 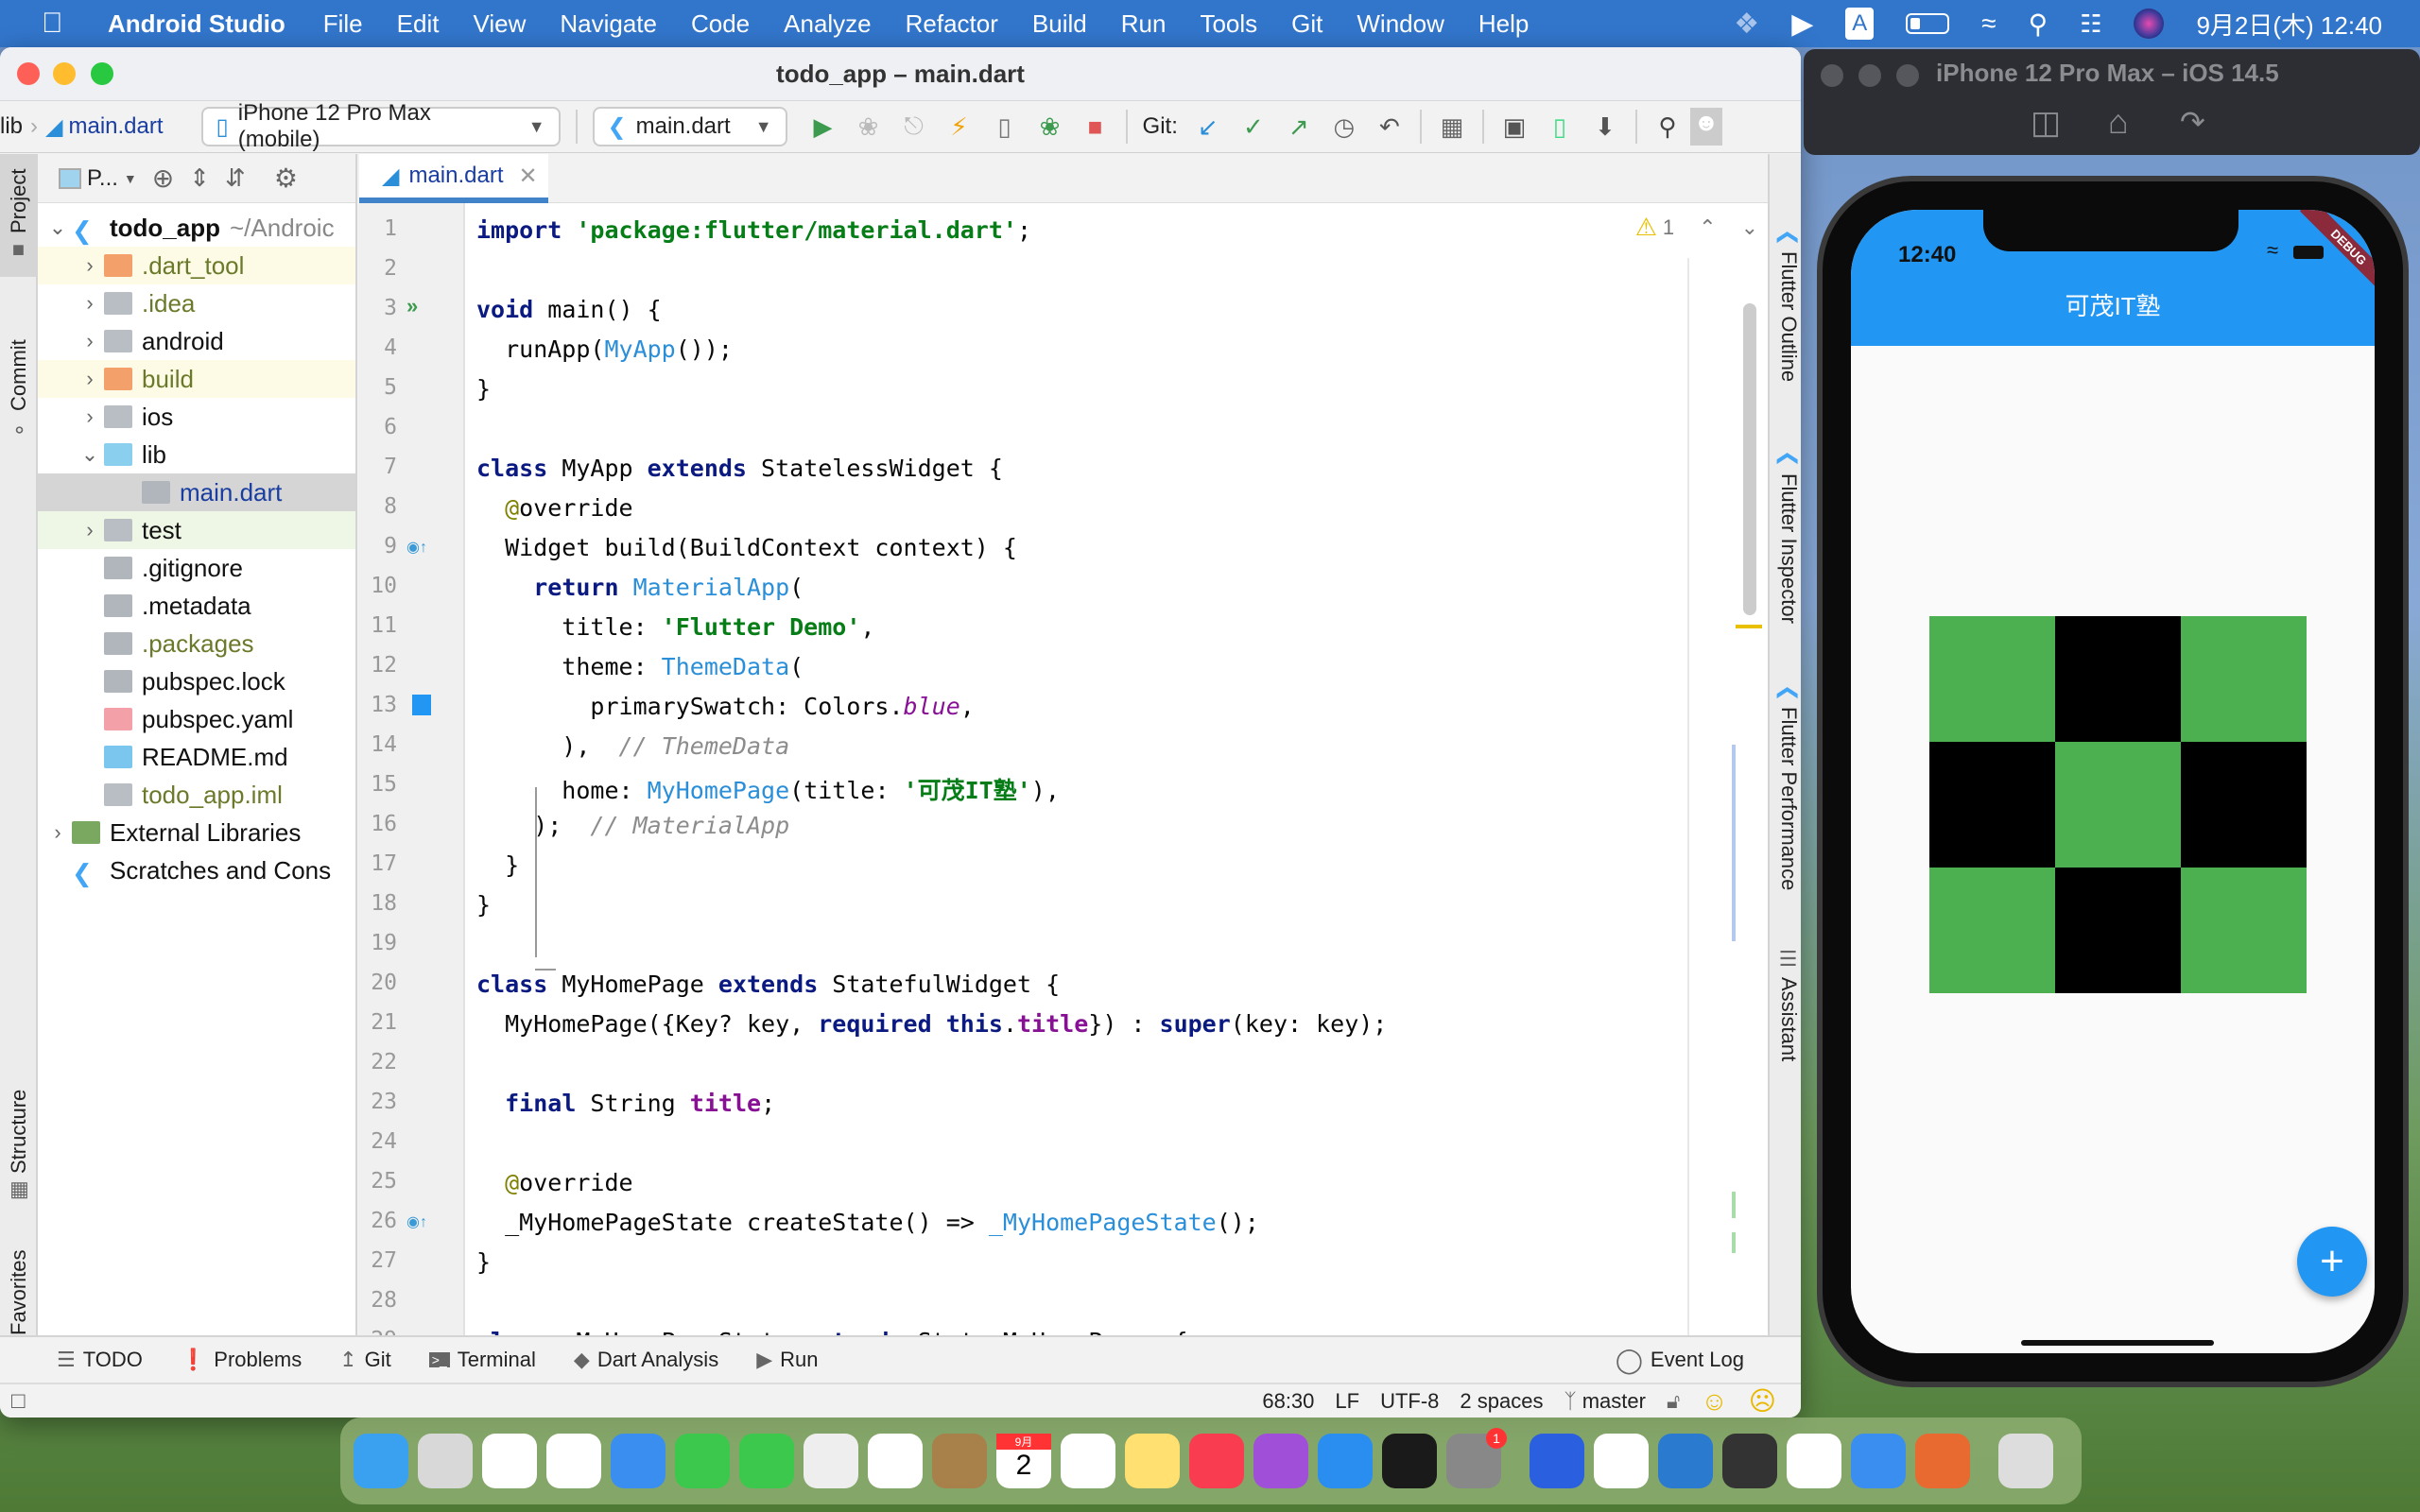 I want to click on attach-debugger-icon: ❀, so click(x=1050, y=127).